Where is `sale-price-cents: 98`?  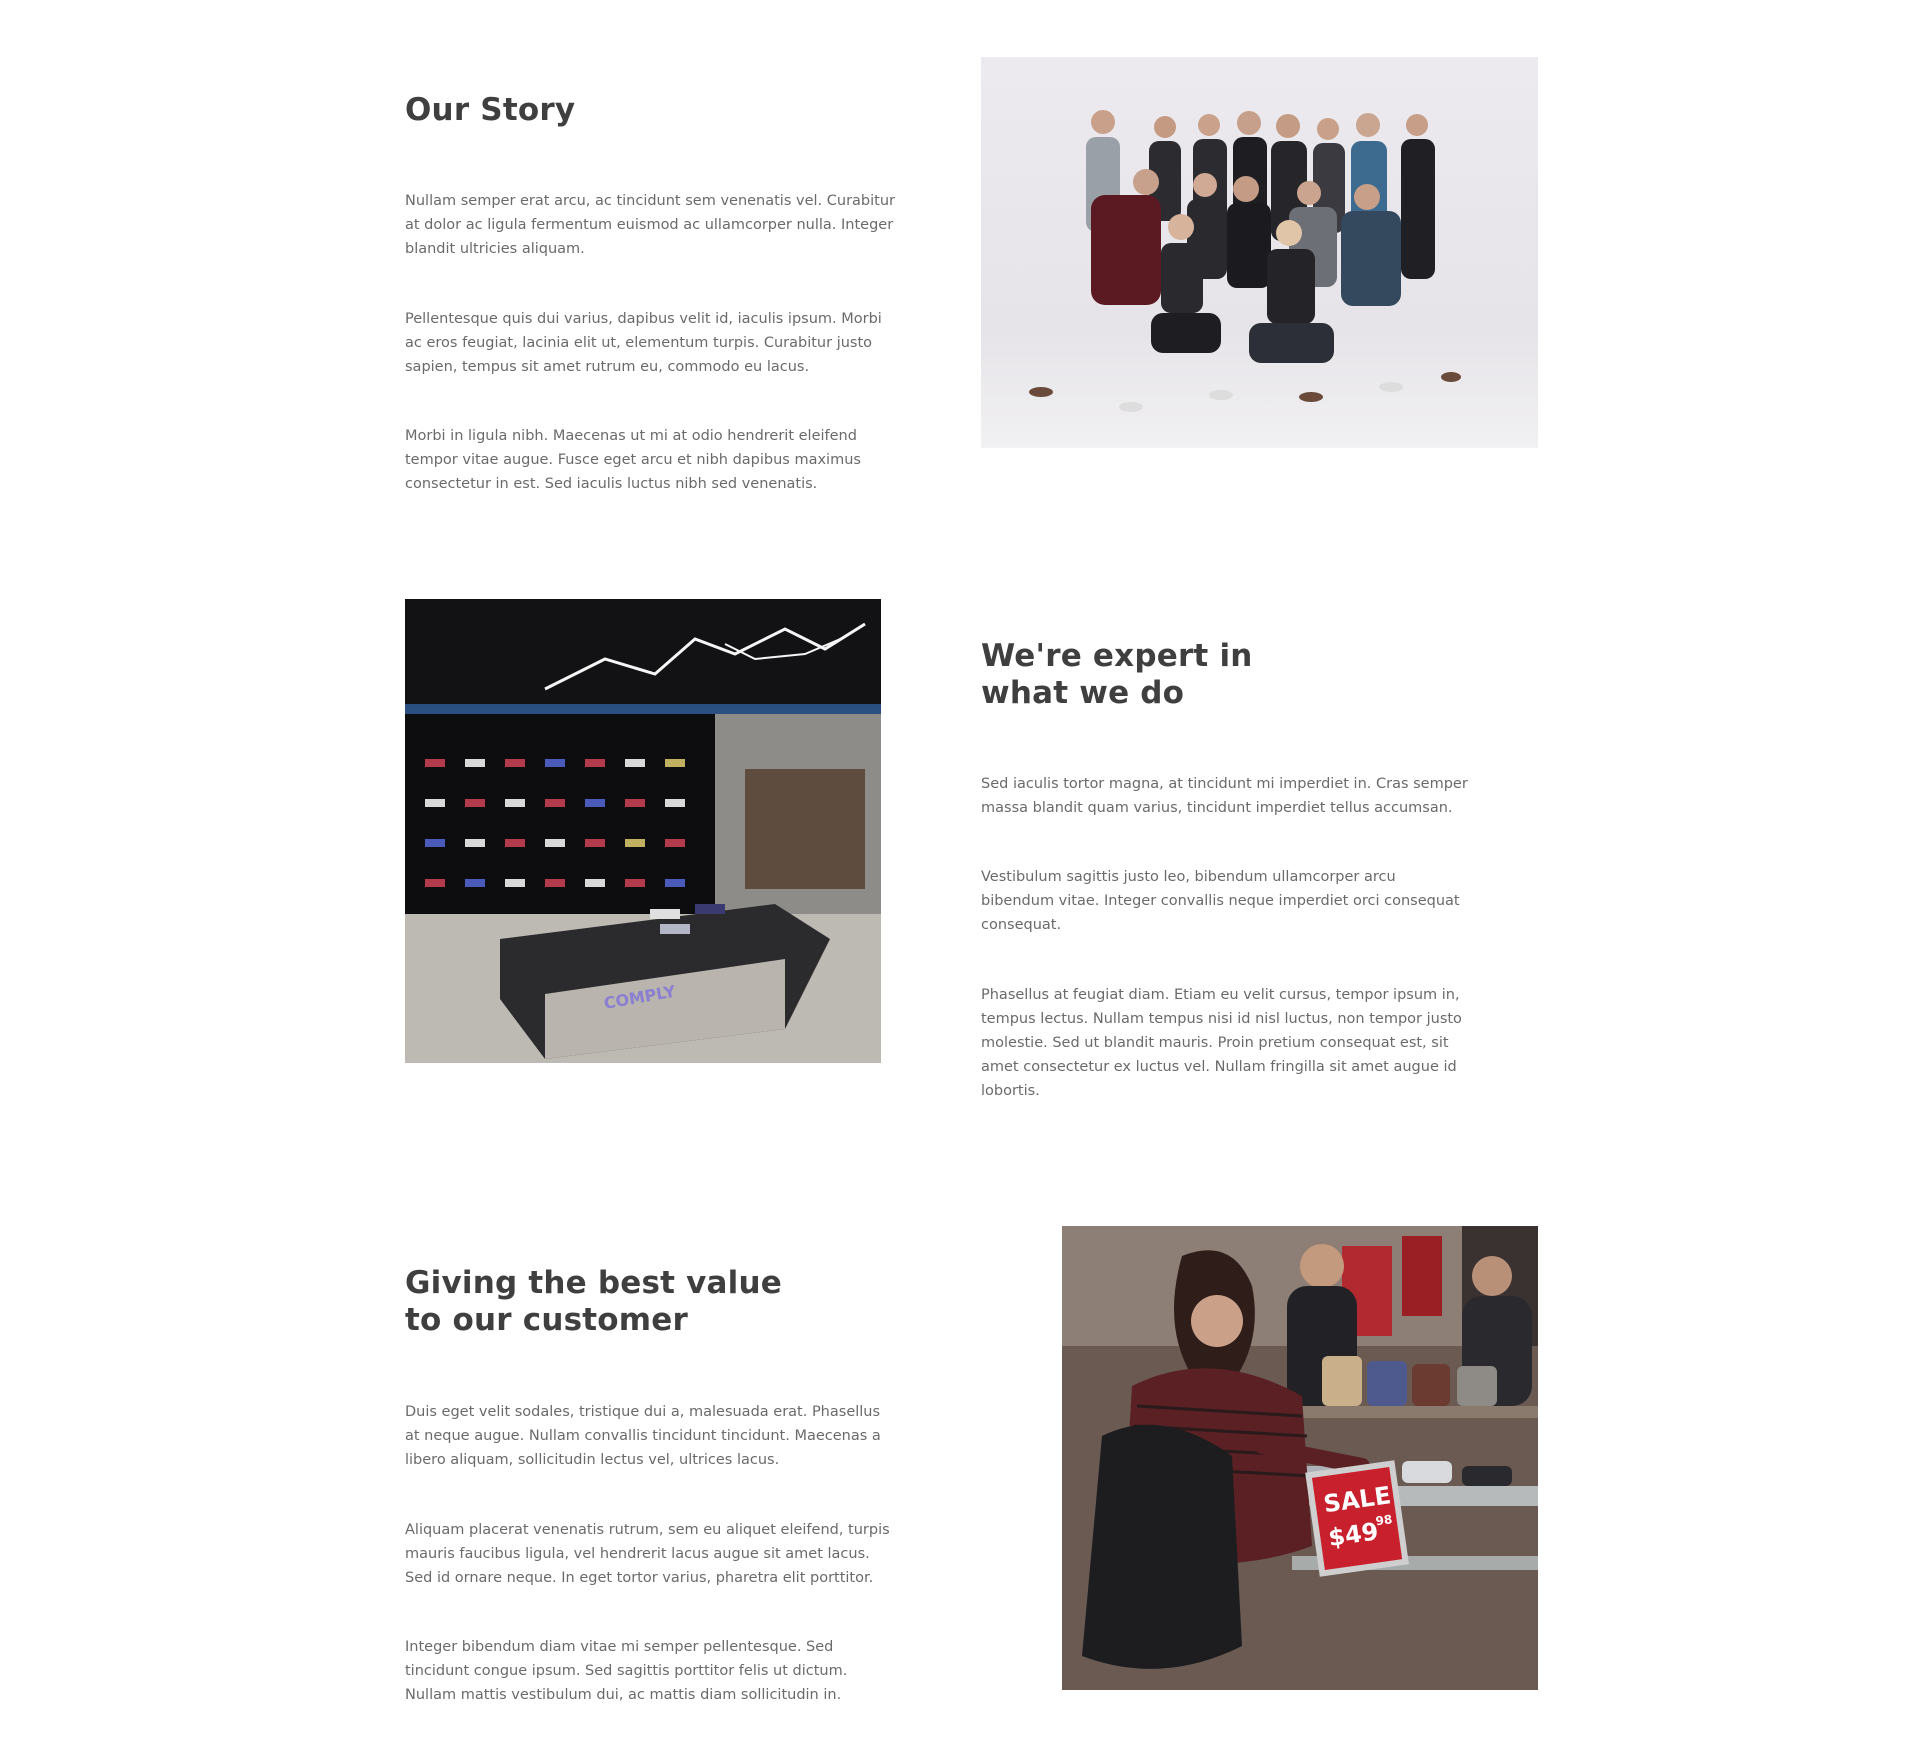 sale-price-cents: 98 is located at coordinates (1384, 1520).